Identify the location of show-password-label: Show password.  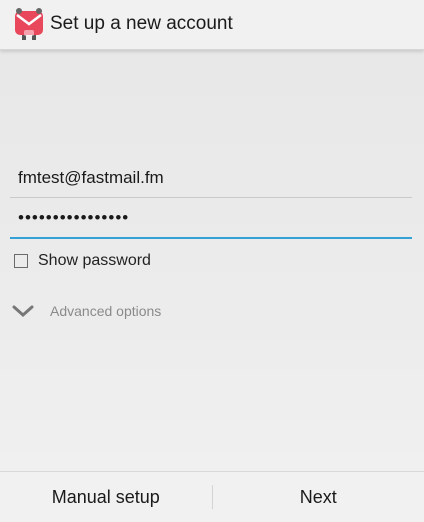
(94, 261).